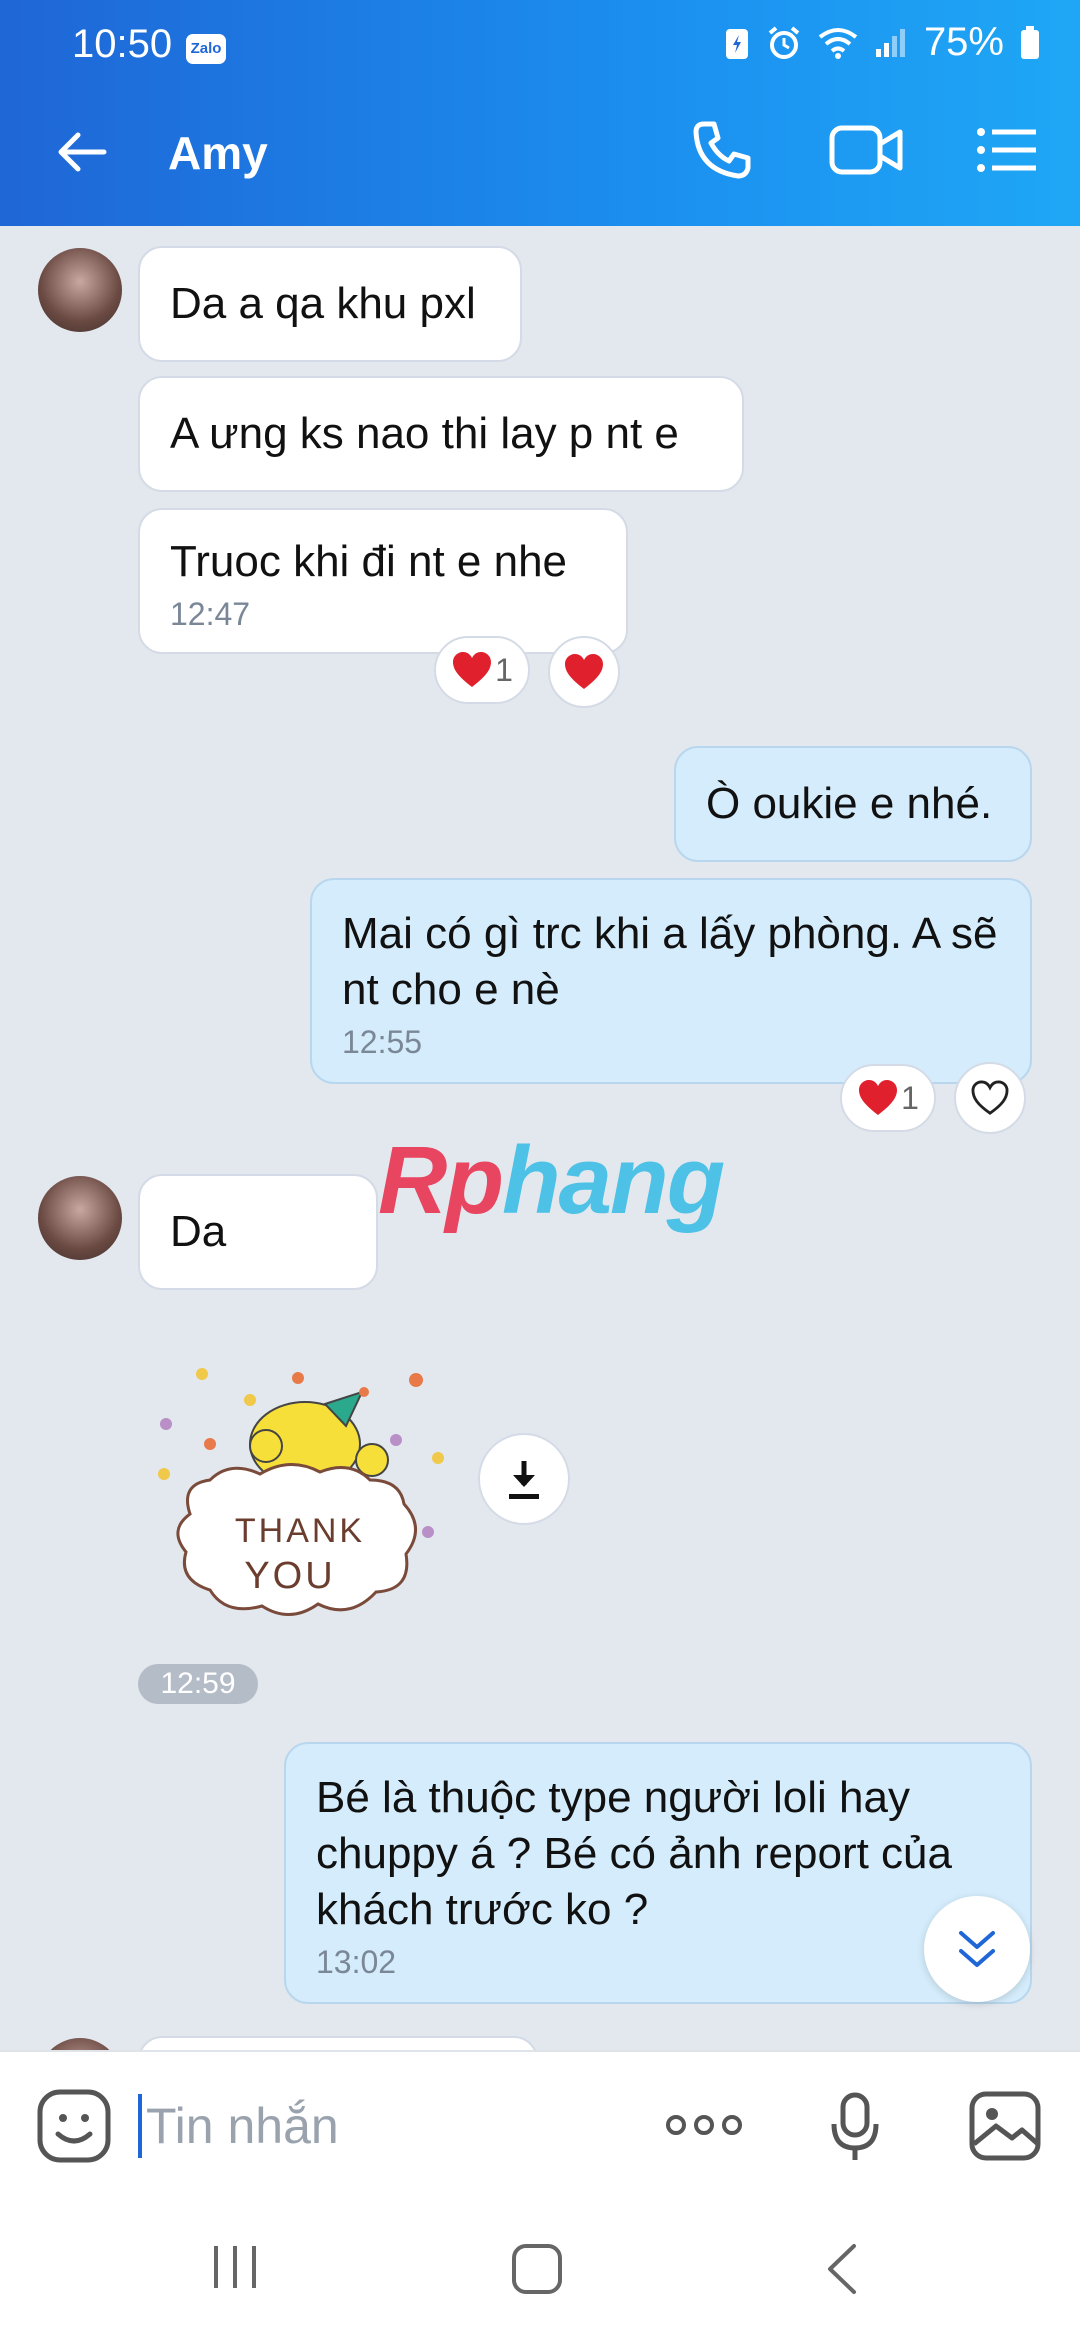  I want to click on sticker-text-line2: YOU, so click(289, 1576).